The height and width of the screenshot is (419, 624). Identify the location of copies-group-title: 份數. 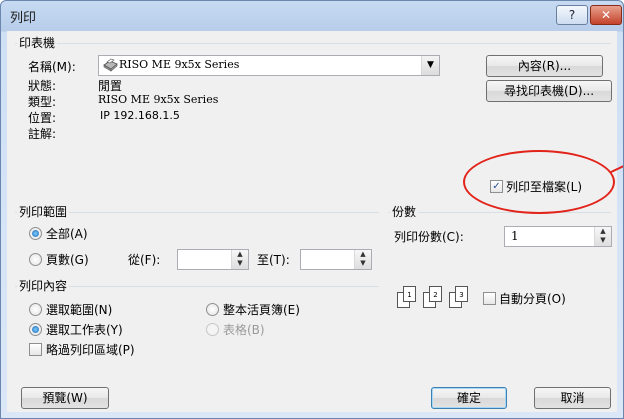
(404, 211).